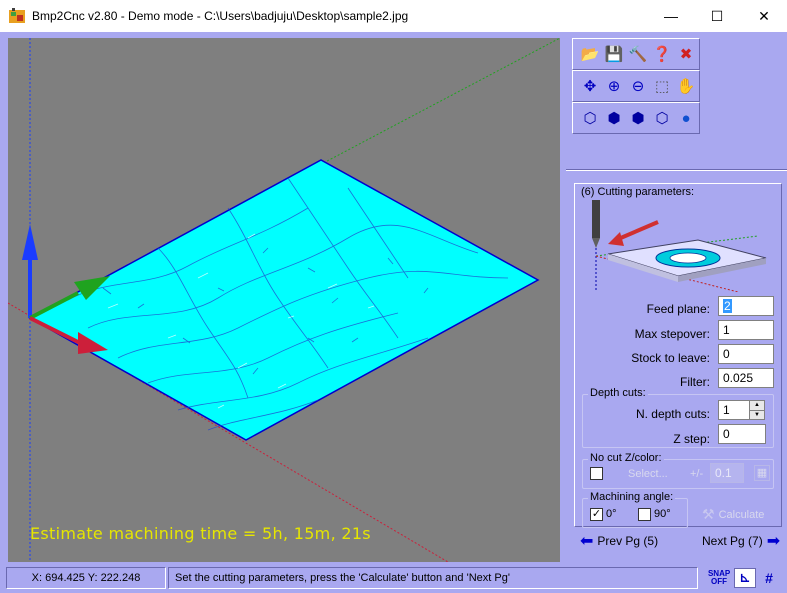 Image resolution: width=787 pixels, height=593 pixels. I want to click on n-depth-cuts-spinner: ▲ ▼, so click(757, 410).